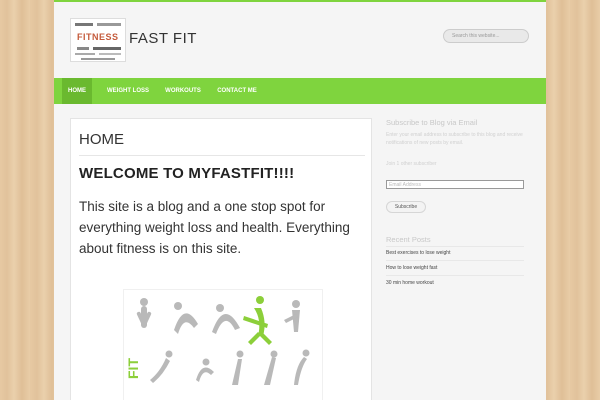  I want to click on fitness-poses-image: FIT, so click(223, 344).